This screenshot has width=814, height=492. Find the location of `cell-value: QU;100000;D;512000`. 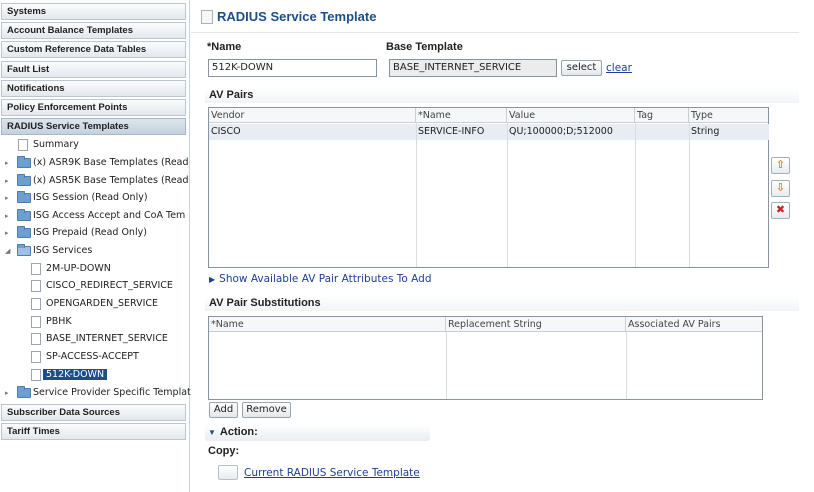

cell-value: QU;100000;D;512000 is located at coordinates (561, 131).